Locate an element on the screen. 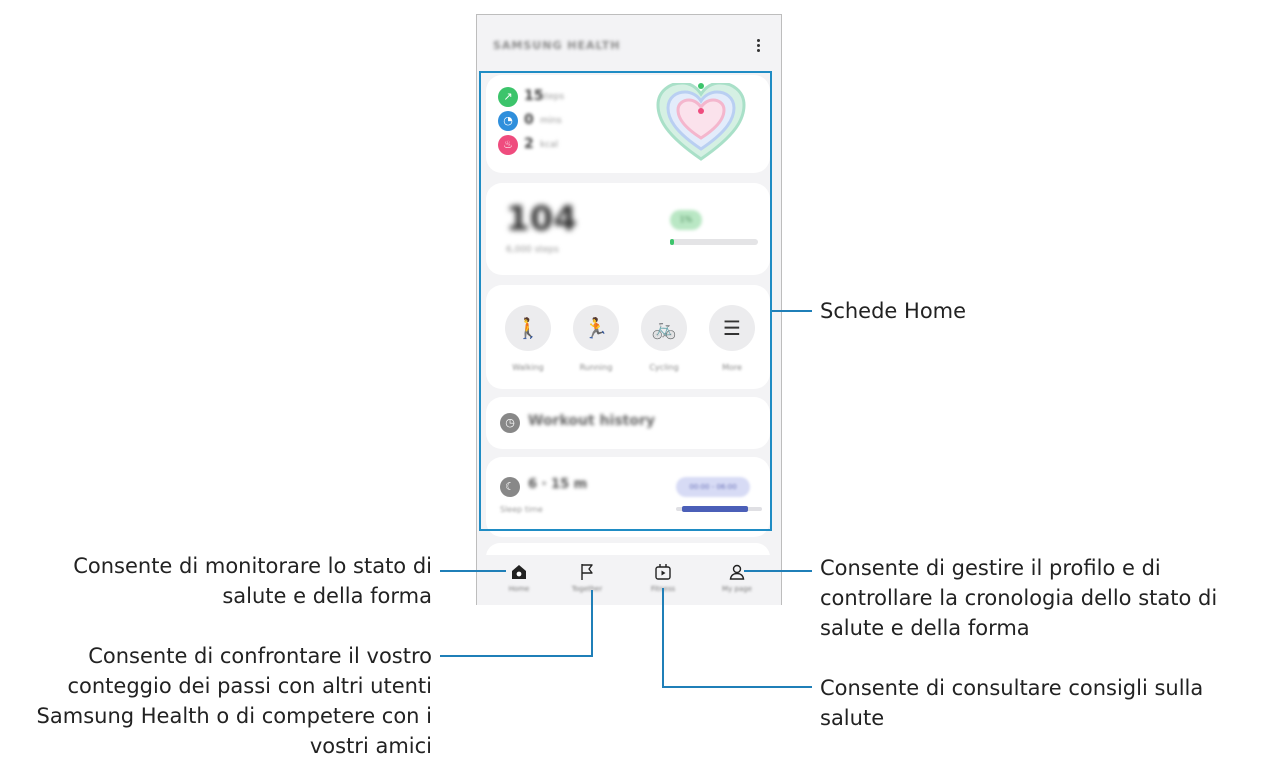 This screenshot has height=761, width=1264. callout-line: controllare la cronologia dello stato di is located at coordinates (1019, 598).